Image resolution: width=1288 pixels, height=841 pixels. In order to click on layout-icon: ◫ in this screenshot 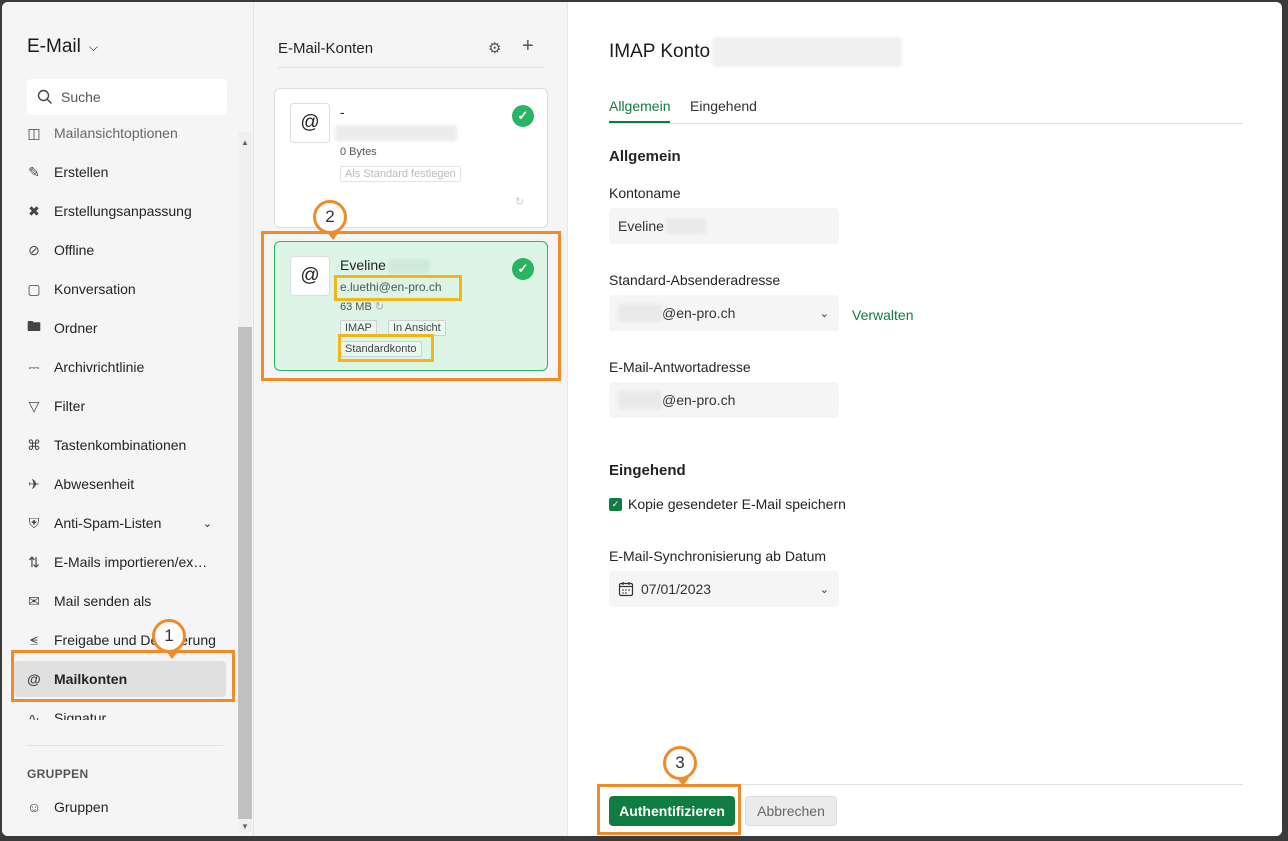, I will do `click(34, 132)`.